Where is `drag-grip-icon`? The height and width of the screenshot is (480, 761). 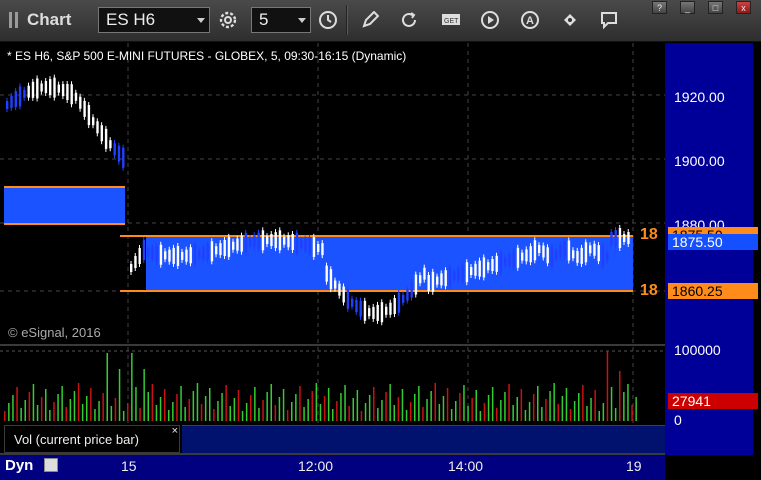
drag-grip-icon is located at coordinates (16, 20).